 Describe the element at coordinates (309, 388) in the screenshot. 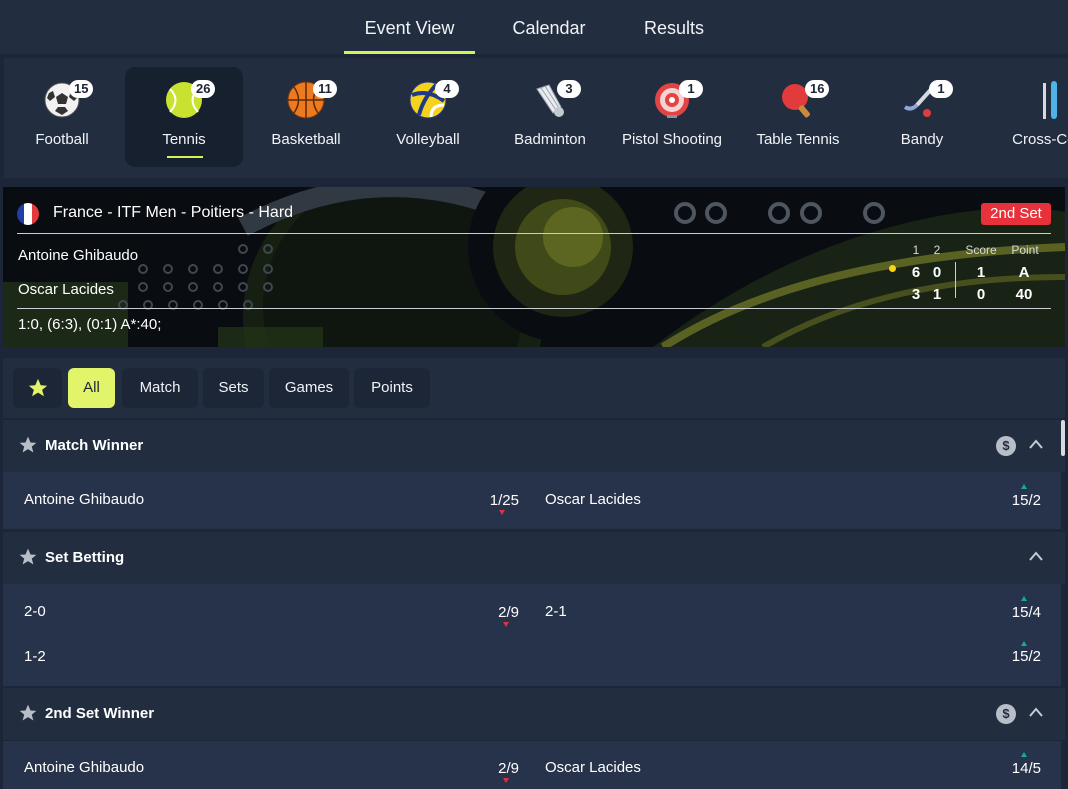

I see `filter-games: Games` at that location.